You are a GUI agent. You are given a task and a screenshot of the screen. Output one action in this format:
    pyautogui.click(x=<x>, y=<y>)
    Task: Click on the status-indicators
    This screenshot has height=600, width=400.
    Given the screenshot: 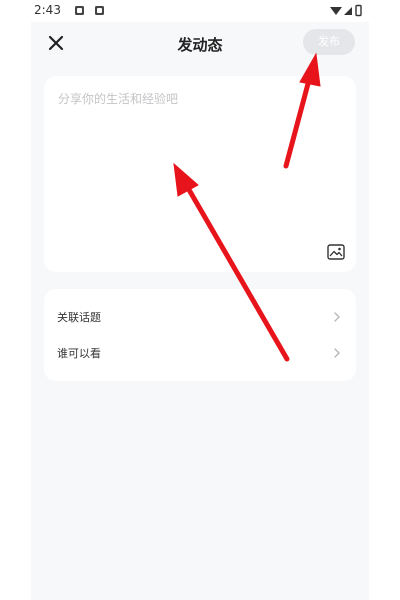 What is the action you would take?
    pyautogui.click(x=346, y=10)
    